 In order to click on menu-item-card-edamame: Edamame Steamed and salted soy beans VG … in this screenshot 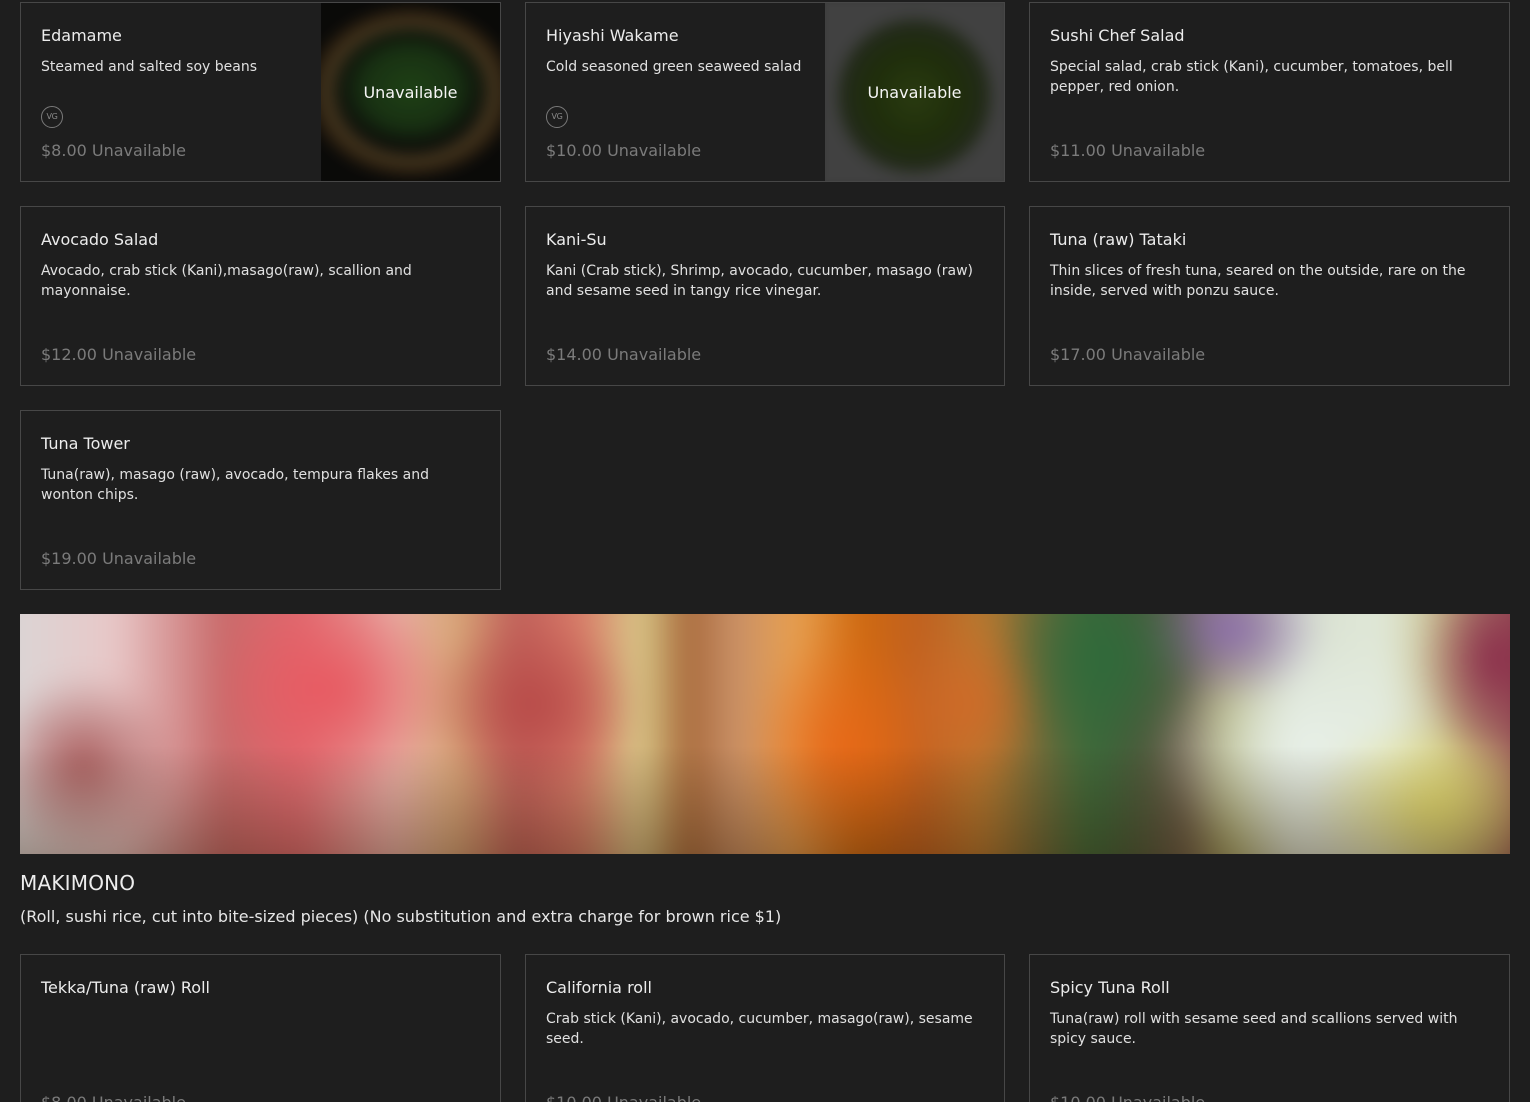, I will do `click(260, 92)`.